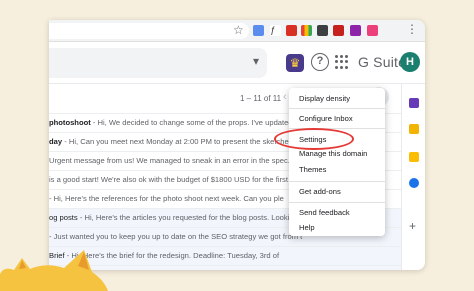 This screenshot has width=474, height=291. What do you see at coordinates (324, 98) in the screenshot?
I see `menu-item-display-density: Display density` at bounding box center [324, 98].